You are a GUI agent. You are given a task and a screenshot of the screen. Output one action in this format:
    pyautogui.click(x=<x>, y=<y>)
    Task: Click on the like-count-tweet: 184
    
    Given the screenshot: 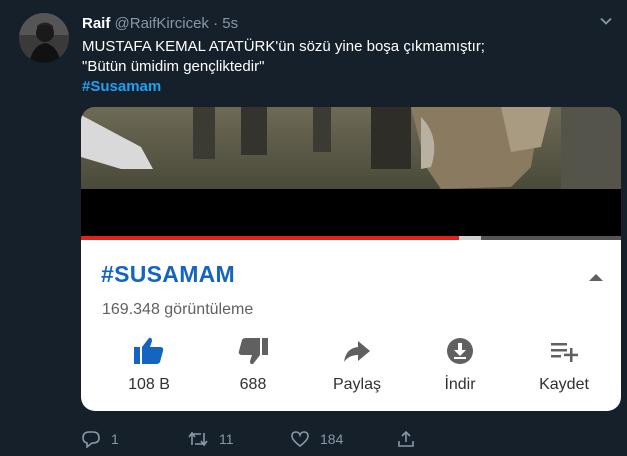 What is the action you would take?
    pyautogui.click(x=332, y=439)
    